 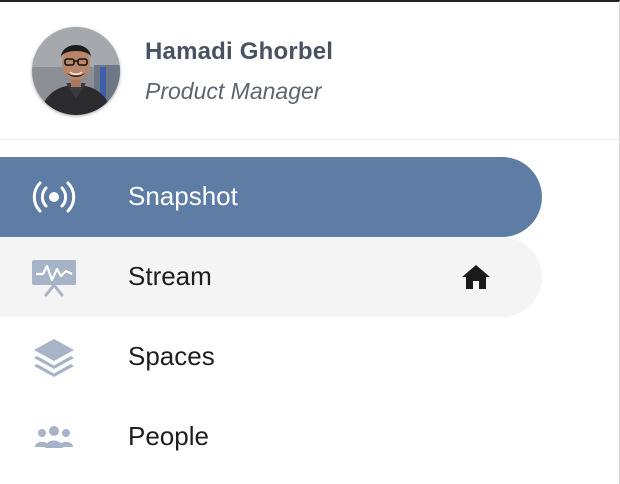 What do you see at coordinates (239, 51) in the screenshot?
I see `user-name: Hamadi Ghorbel` at bounding box center [239, 51].